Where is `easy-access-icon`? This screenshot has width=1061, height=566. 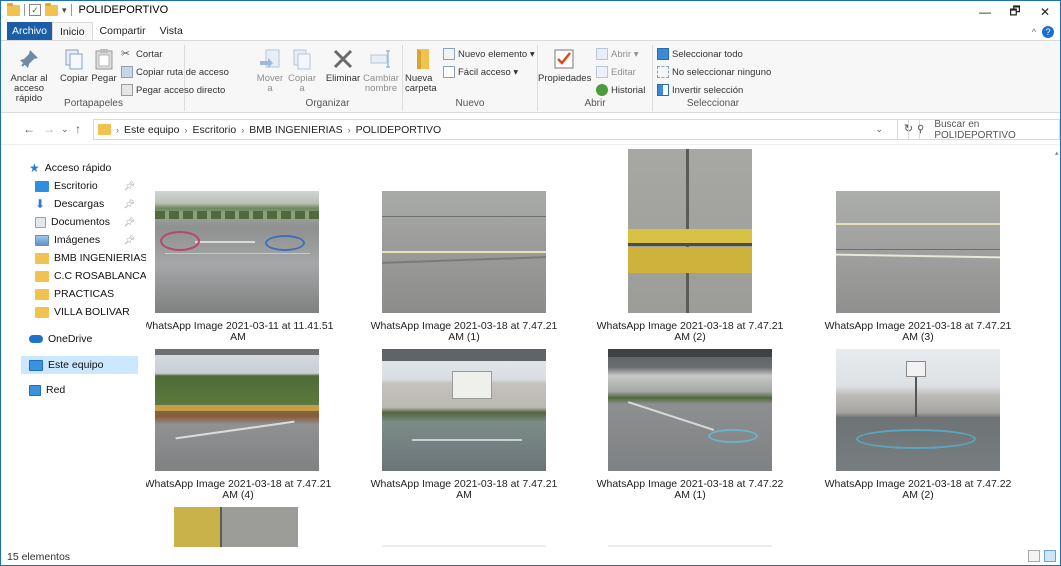
easy-access-icon is located at coordinates (449, 72).